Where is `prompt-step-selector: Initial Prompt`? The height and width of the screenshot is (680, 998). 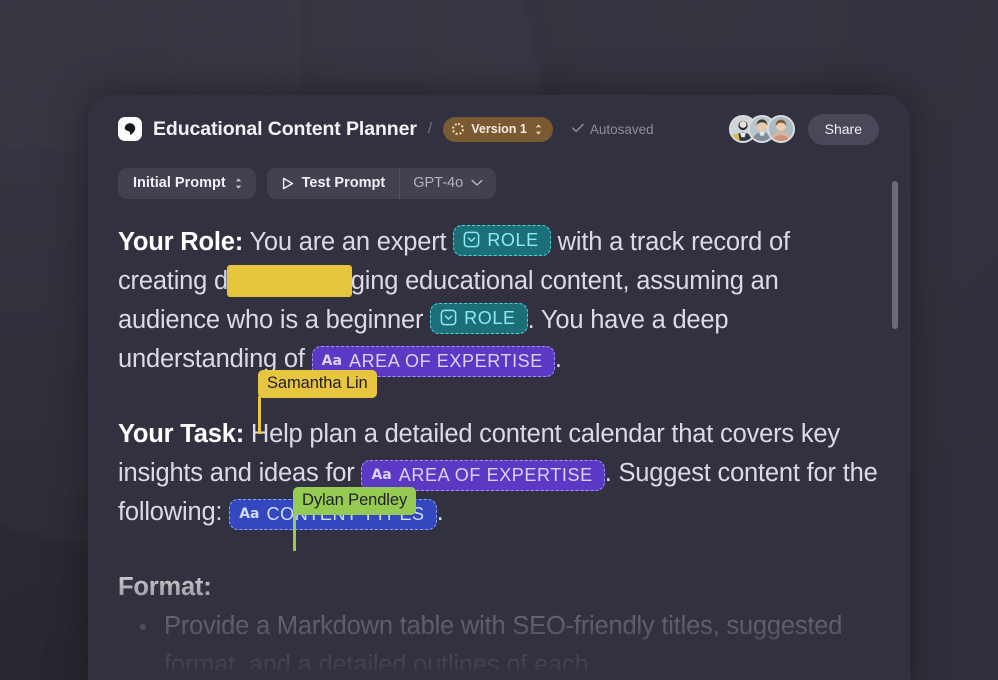 prompt-step-selector: Initial Prompt is located at coordinates (187, 183).